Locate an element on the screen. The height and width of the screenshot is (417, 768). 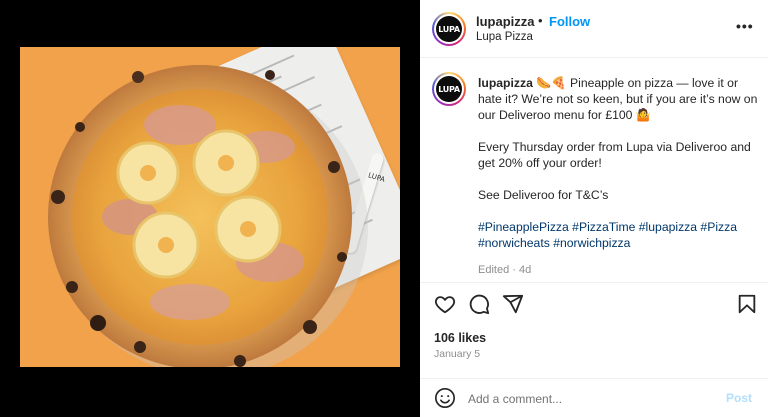
comment-icon is located at coordinates (479, 304).